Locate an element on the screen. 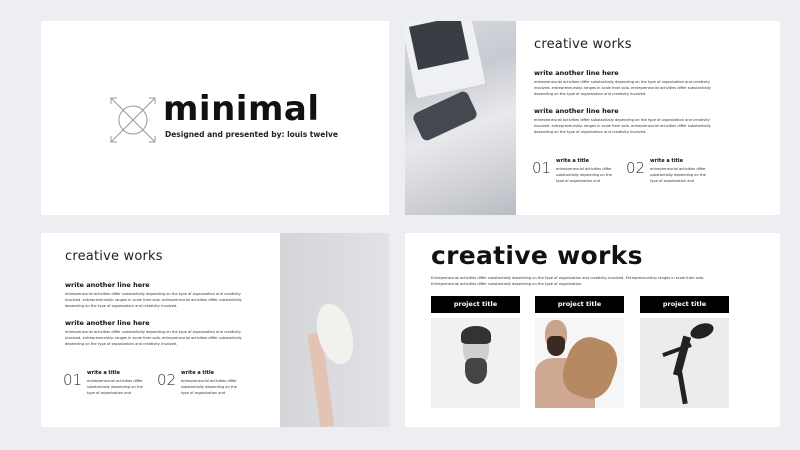  laptop-photo is located at coordinates (460, 118).